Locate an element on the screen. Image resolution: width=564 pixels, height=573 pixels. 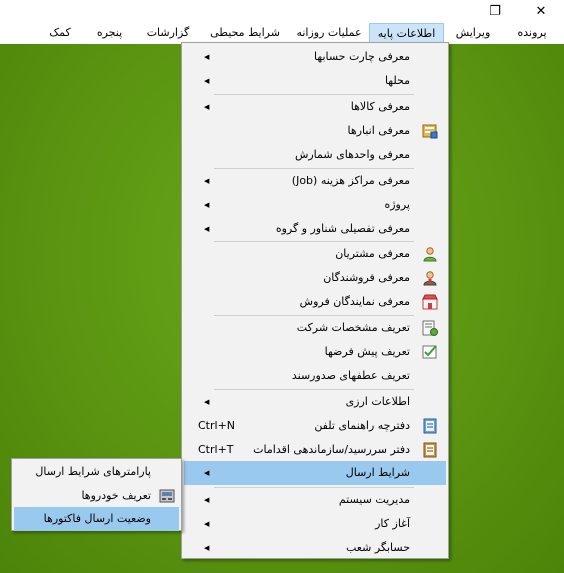
close-icon: ✕ is located at coordinates (541, 11).